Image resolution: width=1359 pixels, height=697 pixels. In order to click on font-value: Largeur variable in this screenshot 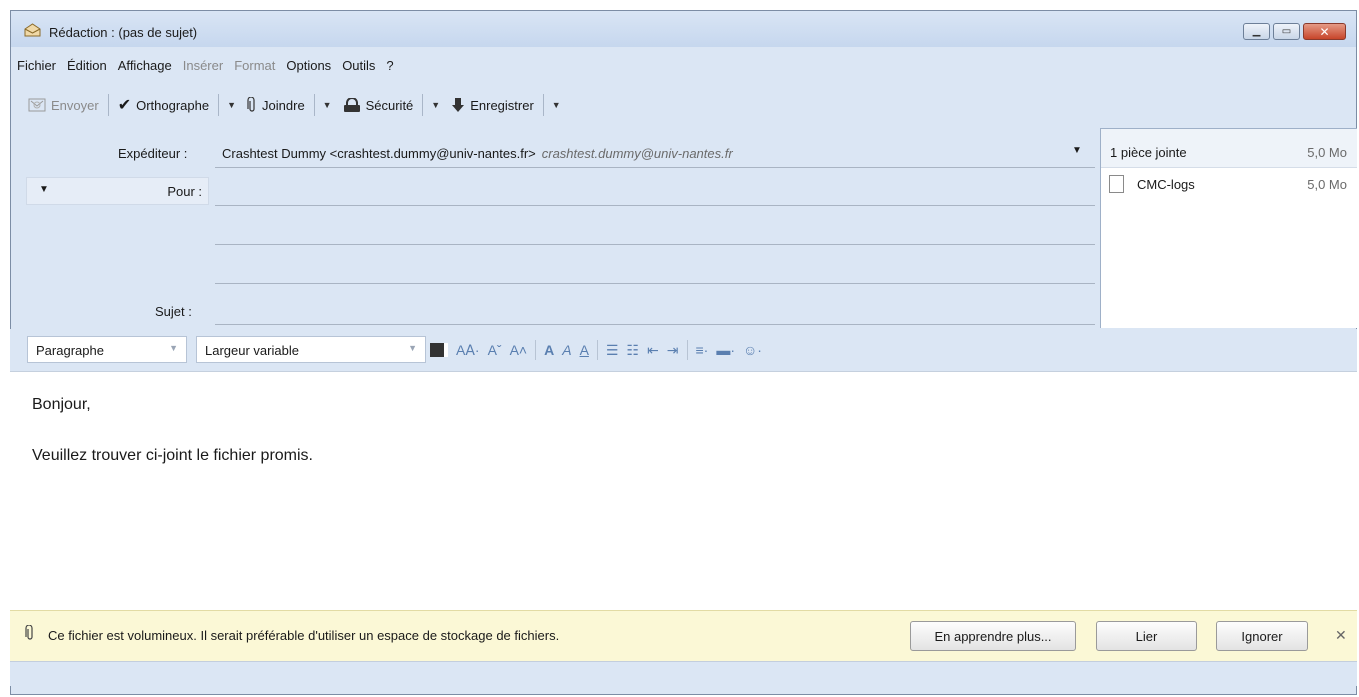, I will do `click(252, 350)`.